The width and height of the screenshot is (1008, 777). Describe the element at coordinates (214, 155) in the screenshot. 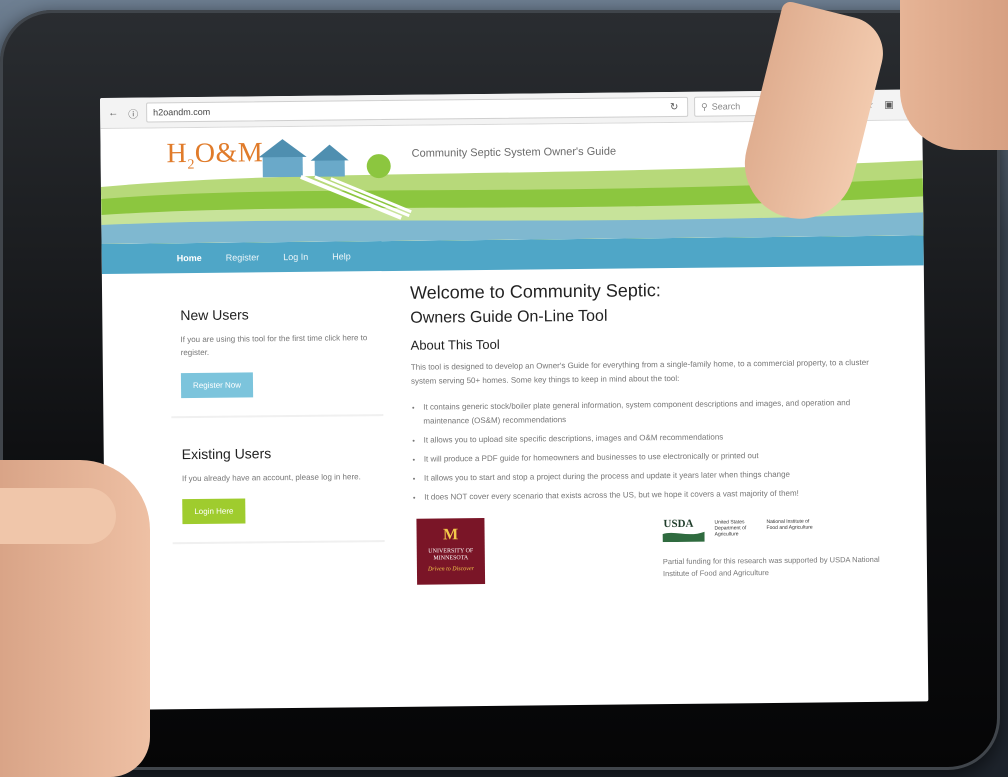

I see `site-logo: H2O&M` at that location.